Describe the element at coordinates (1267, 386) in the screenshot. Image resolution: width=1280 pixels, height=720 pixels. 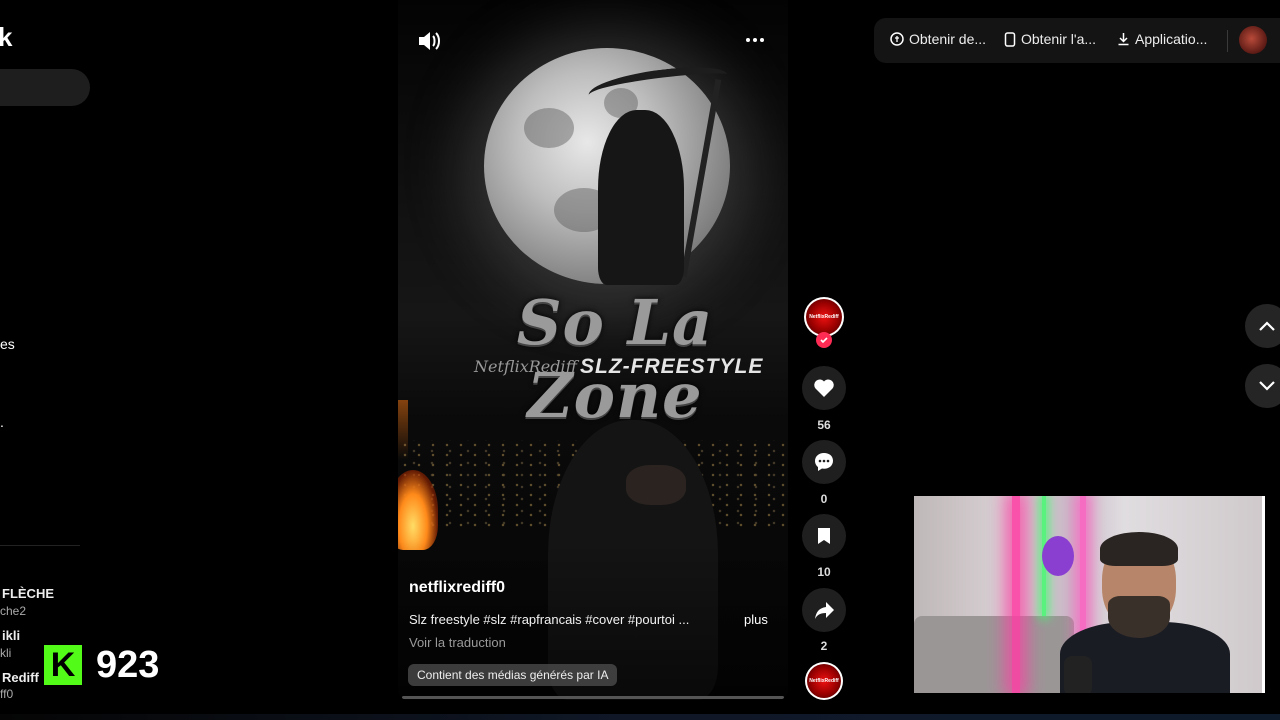
I see `chevron-down-icon` at that location.